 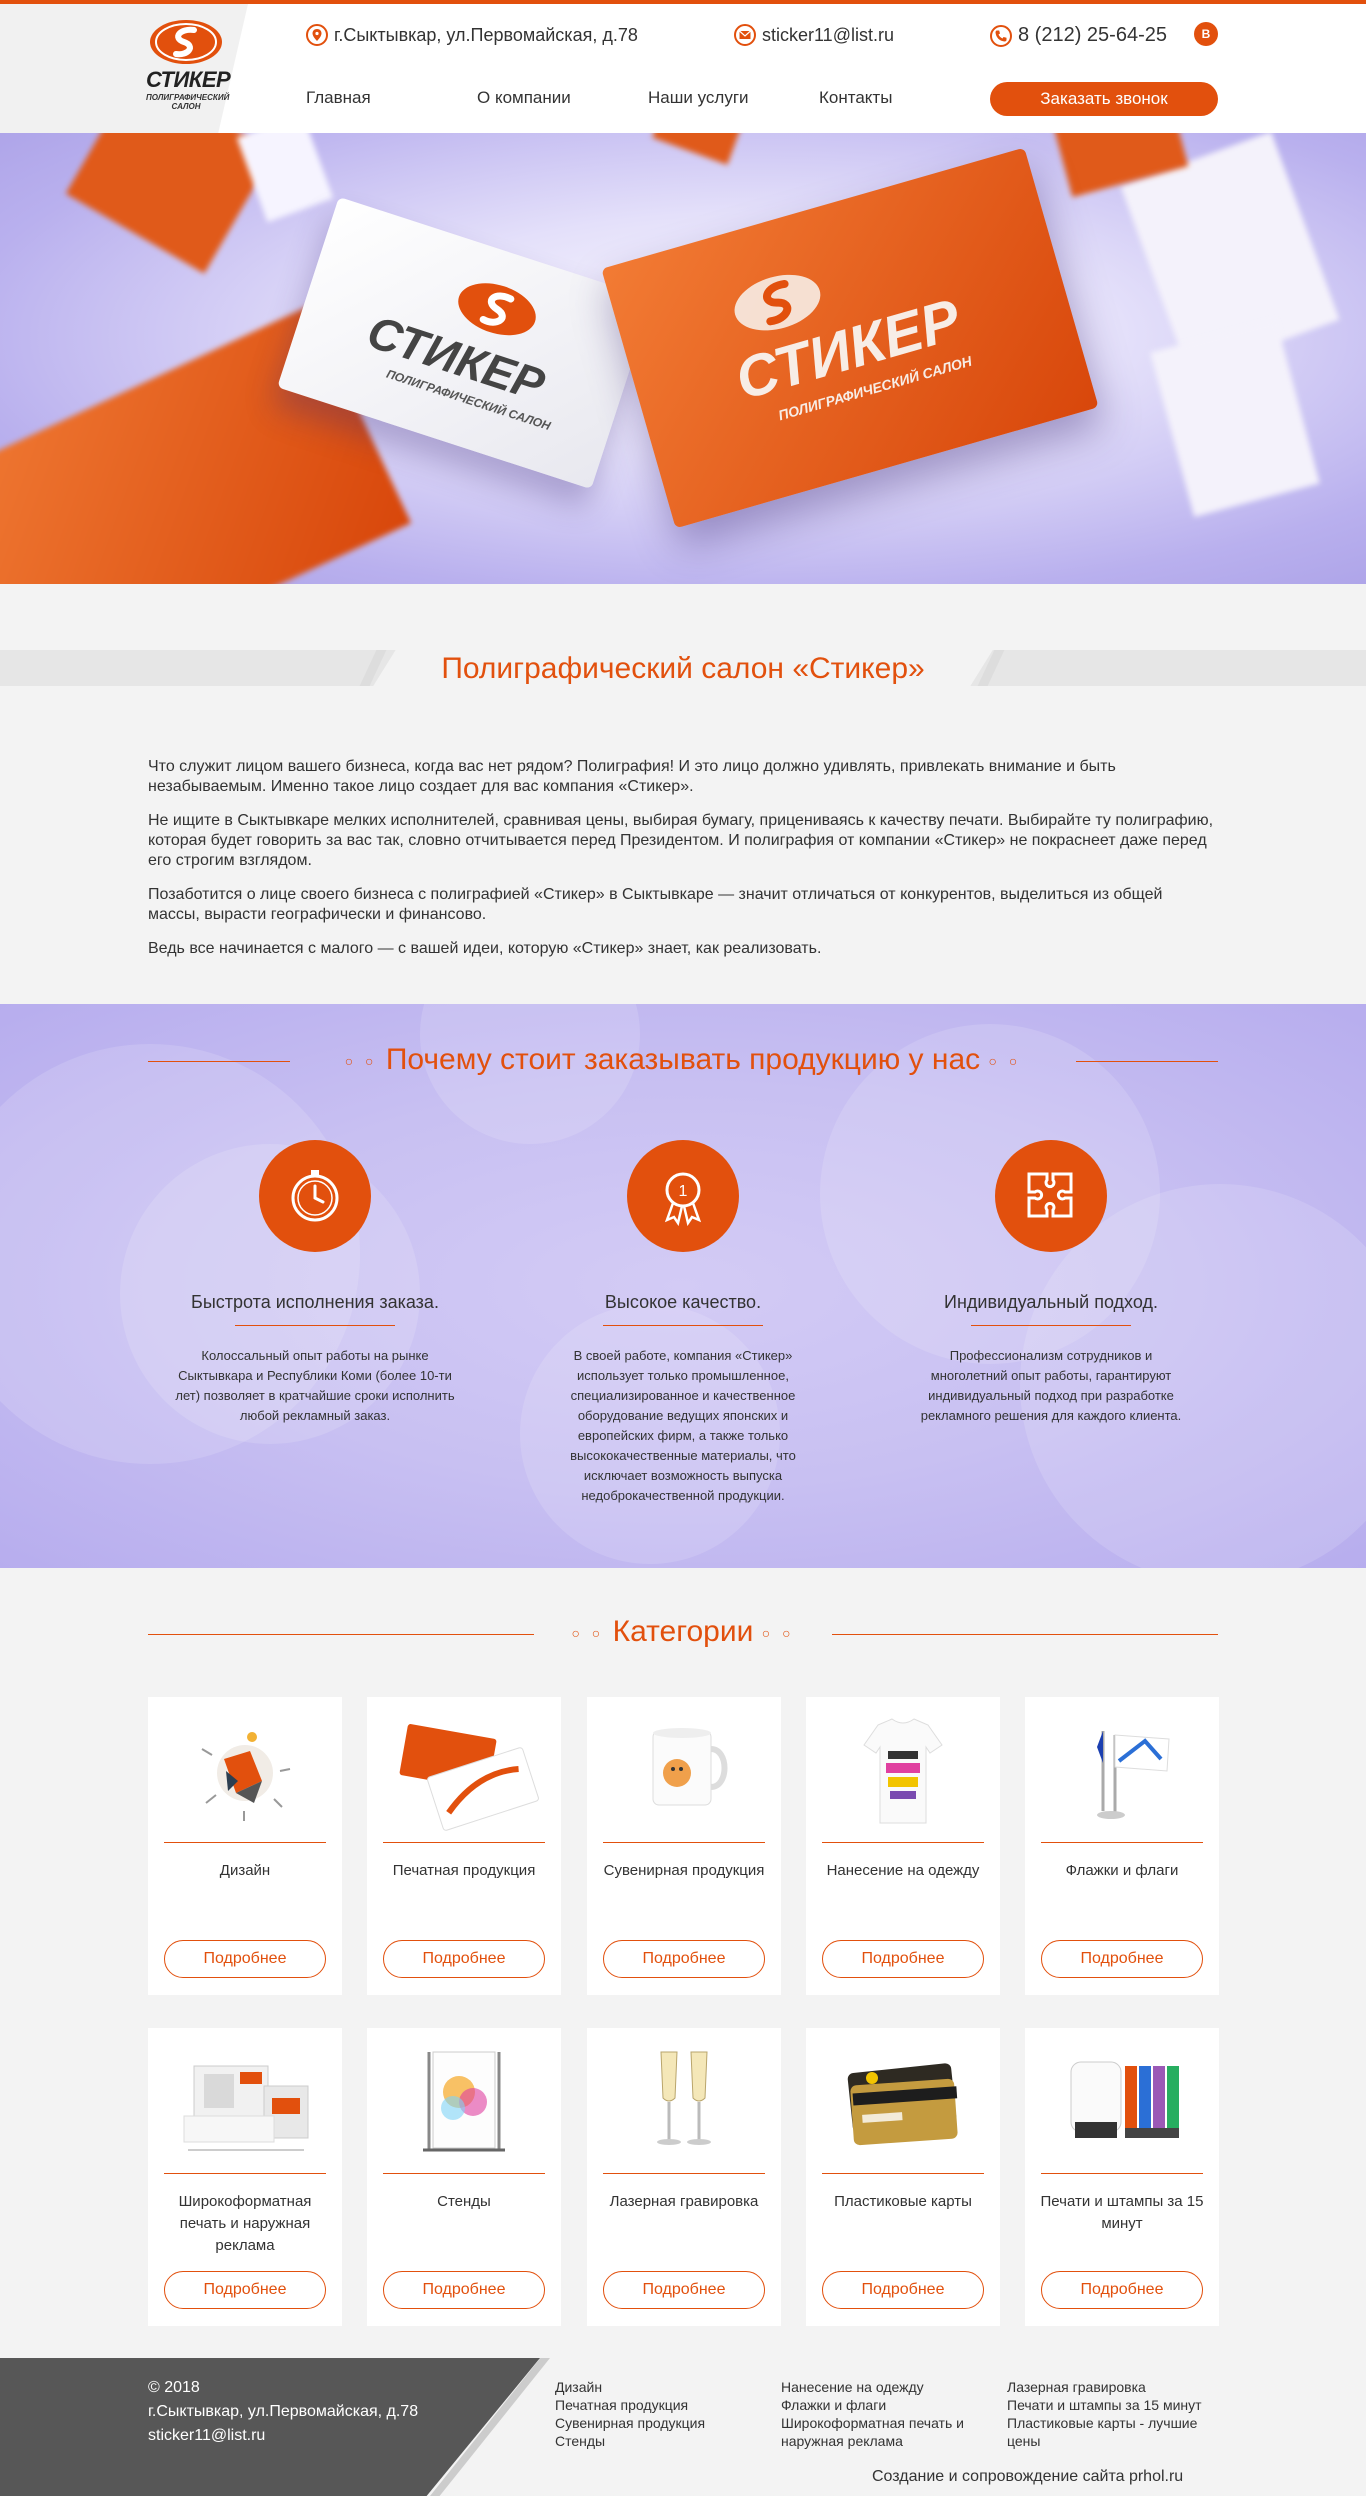 What do you see at coordinates (1051, 1302) in the screenshot?
I see `feature-title: Индивидуальный подход.` at bounding box center [1051, 1302].